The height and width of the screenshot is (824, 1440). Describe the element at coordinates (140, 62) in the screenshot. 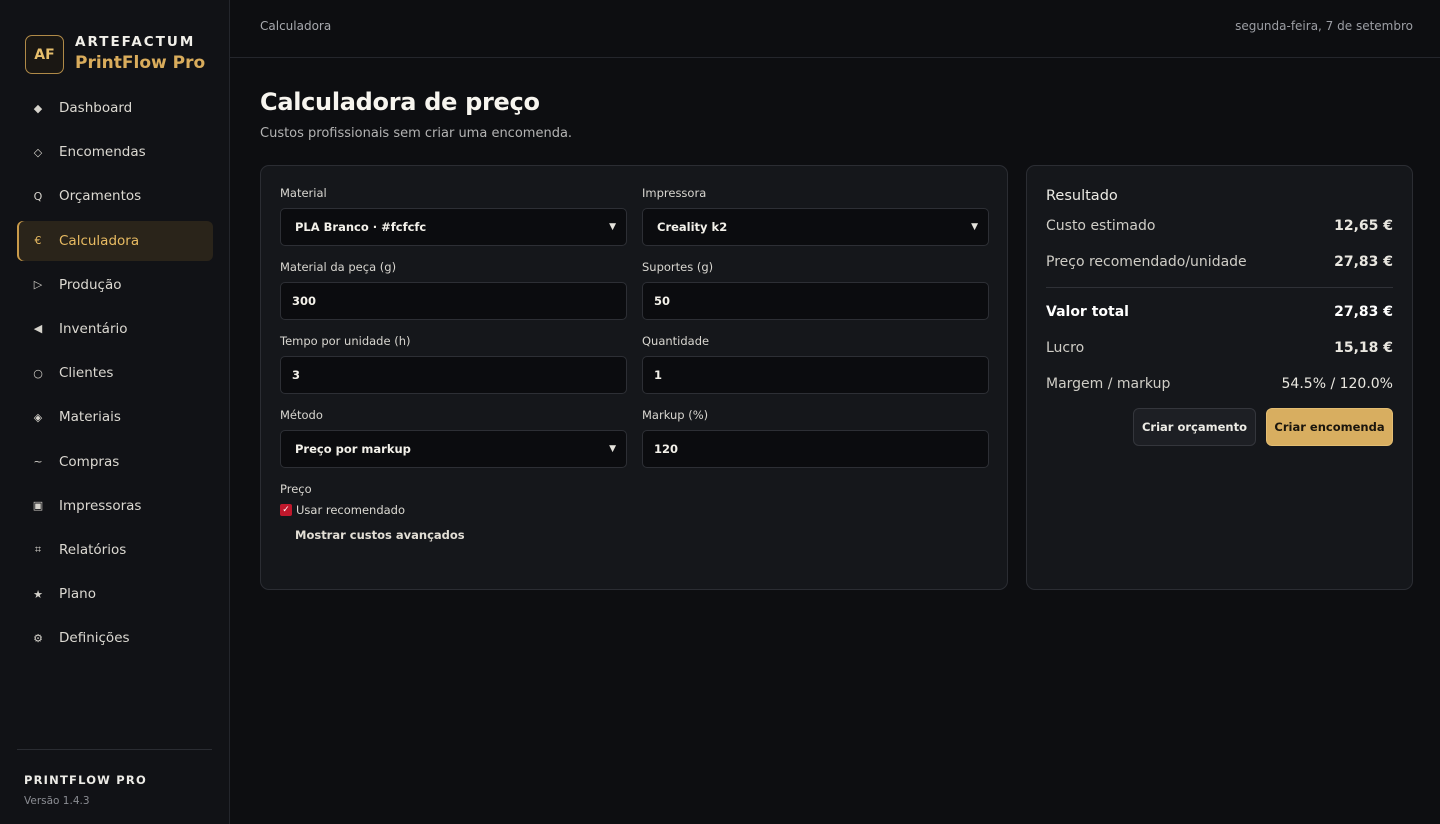

I see `brand-product: PrintFlow Pro` at that location.